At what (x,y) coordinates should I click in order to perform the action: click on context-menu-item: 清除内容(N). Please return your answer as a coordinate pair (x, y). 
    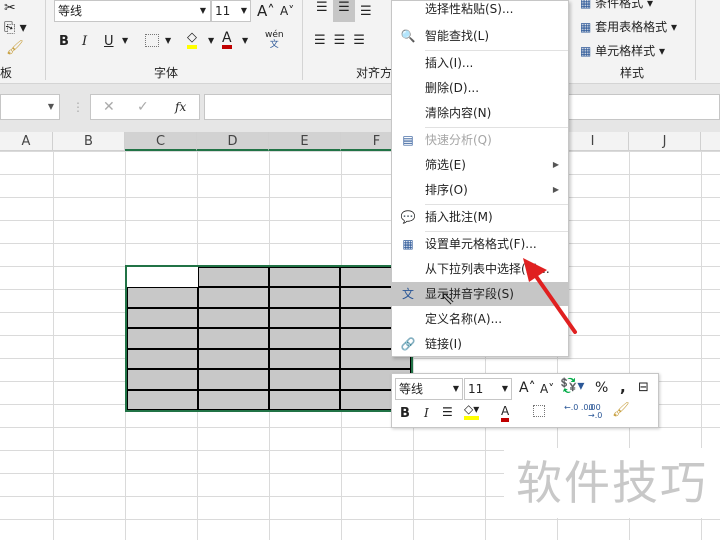
    Looking at the image, I should click on (480, 113).